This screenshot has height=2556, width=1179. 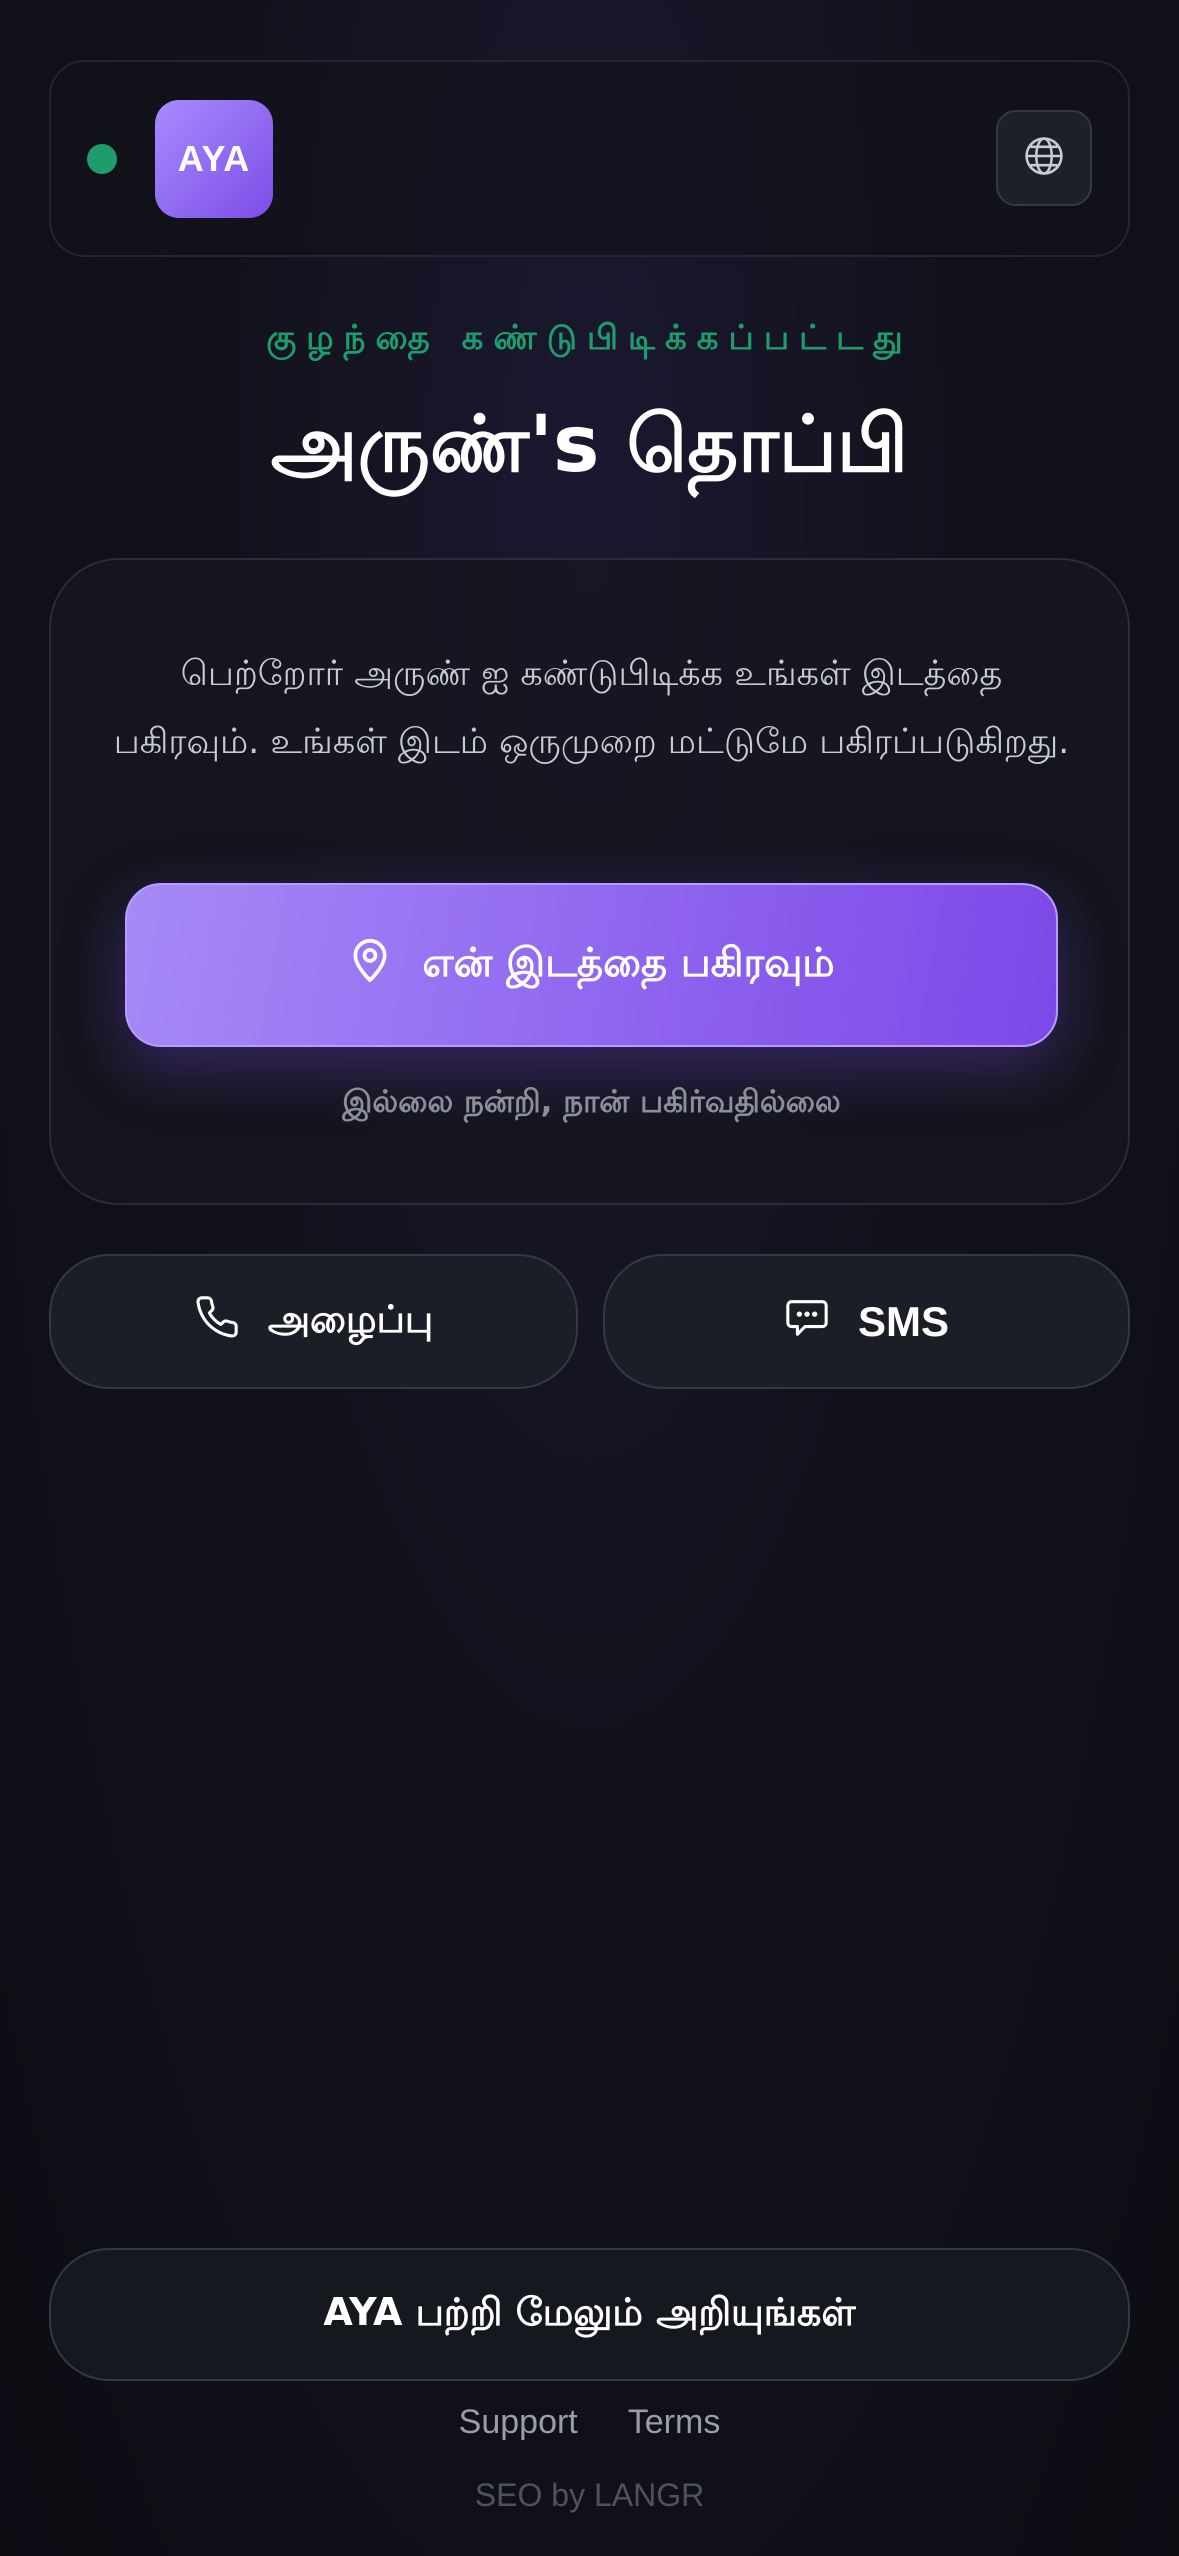 What do you see at coordinates (807, 1321) in the screenshot?
I see `chat-bubble-icon` at bounding box center [807, 1321].